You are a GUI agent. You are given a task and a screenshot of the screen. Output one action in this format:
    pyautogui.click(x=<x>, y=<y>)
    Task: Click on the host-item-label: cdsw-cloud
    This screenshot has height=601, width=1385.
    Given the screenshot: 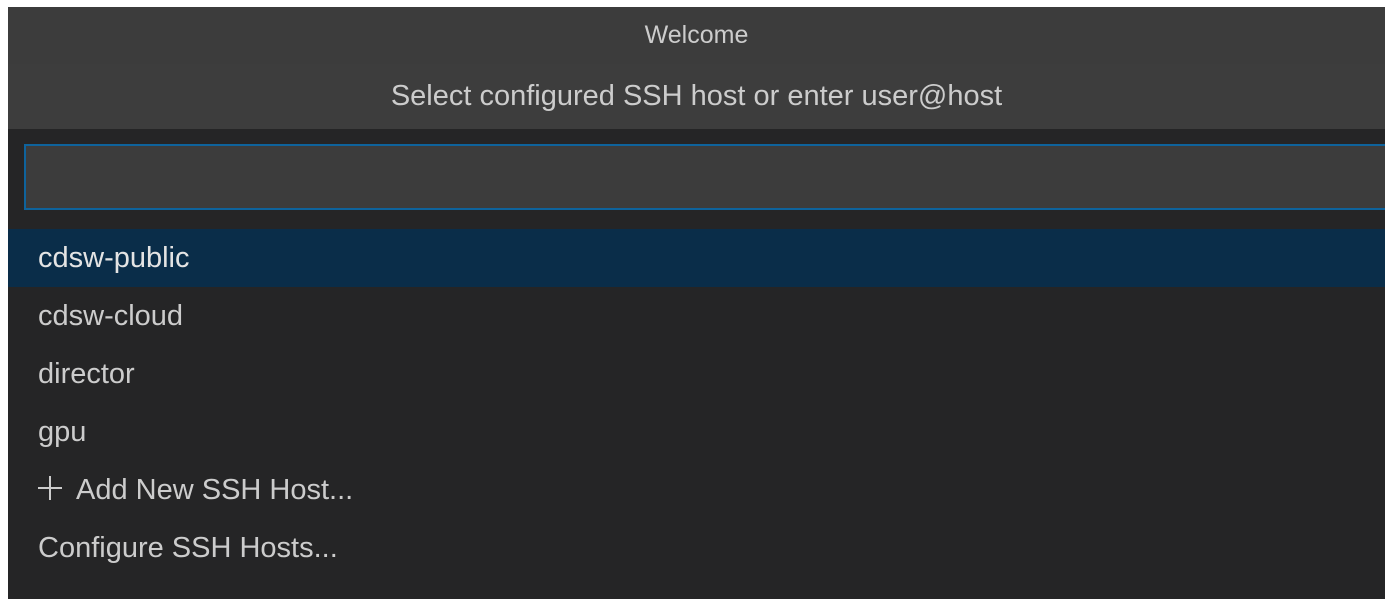 What is the action you would take?
    pyautogui.click(x=111, y=316)
    